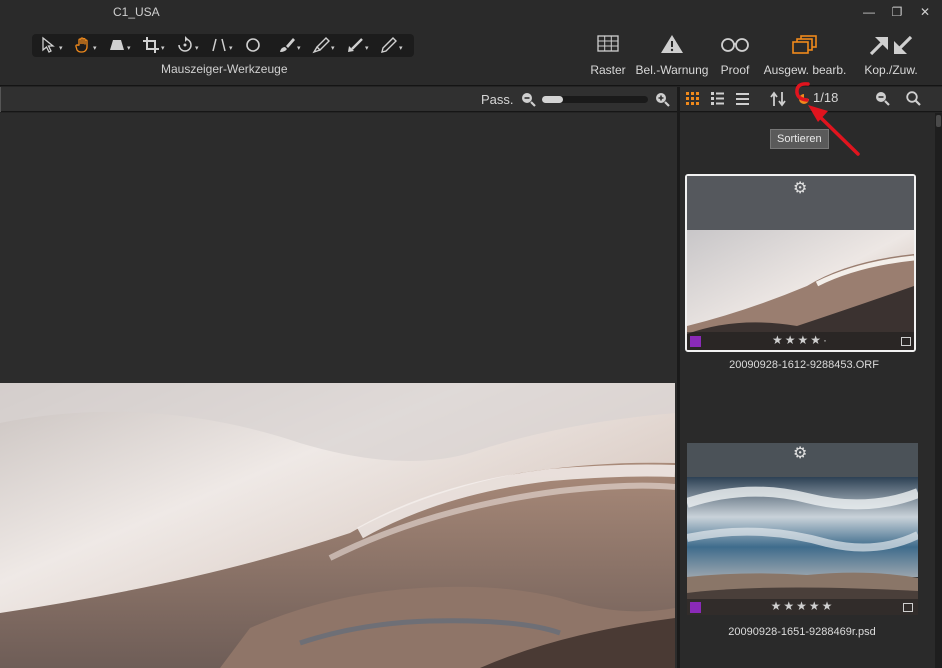  I want to click on crop-tool: ▾, so click(153, 45).